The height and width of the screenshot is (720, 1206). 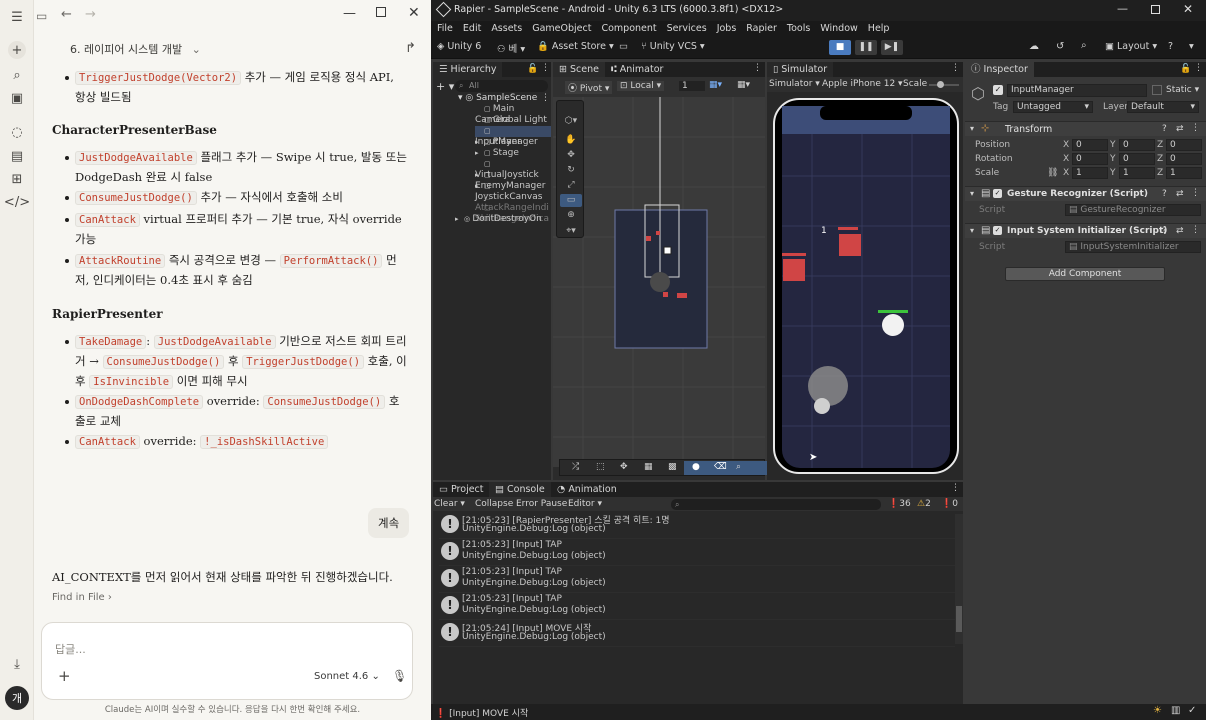 What do you see at coordinates (479, 142) in the screenshot?
I see `expand-arrow-icon: ▸` at bounding box center [479, 142].